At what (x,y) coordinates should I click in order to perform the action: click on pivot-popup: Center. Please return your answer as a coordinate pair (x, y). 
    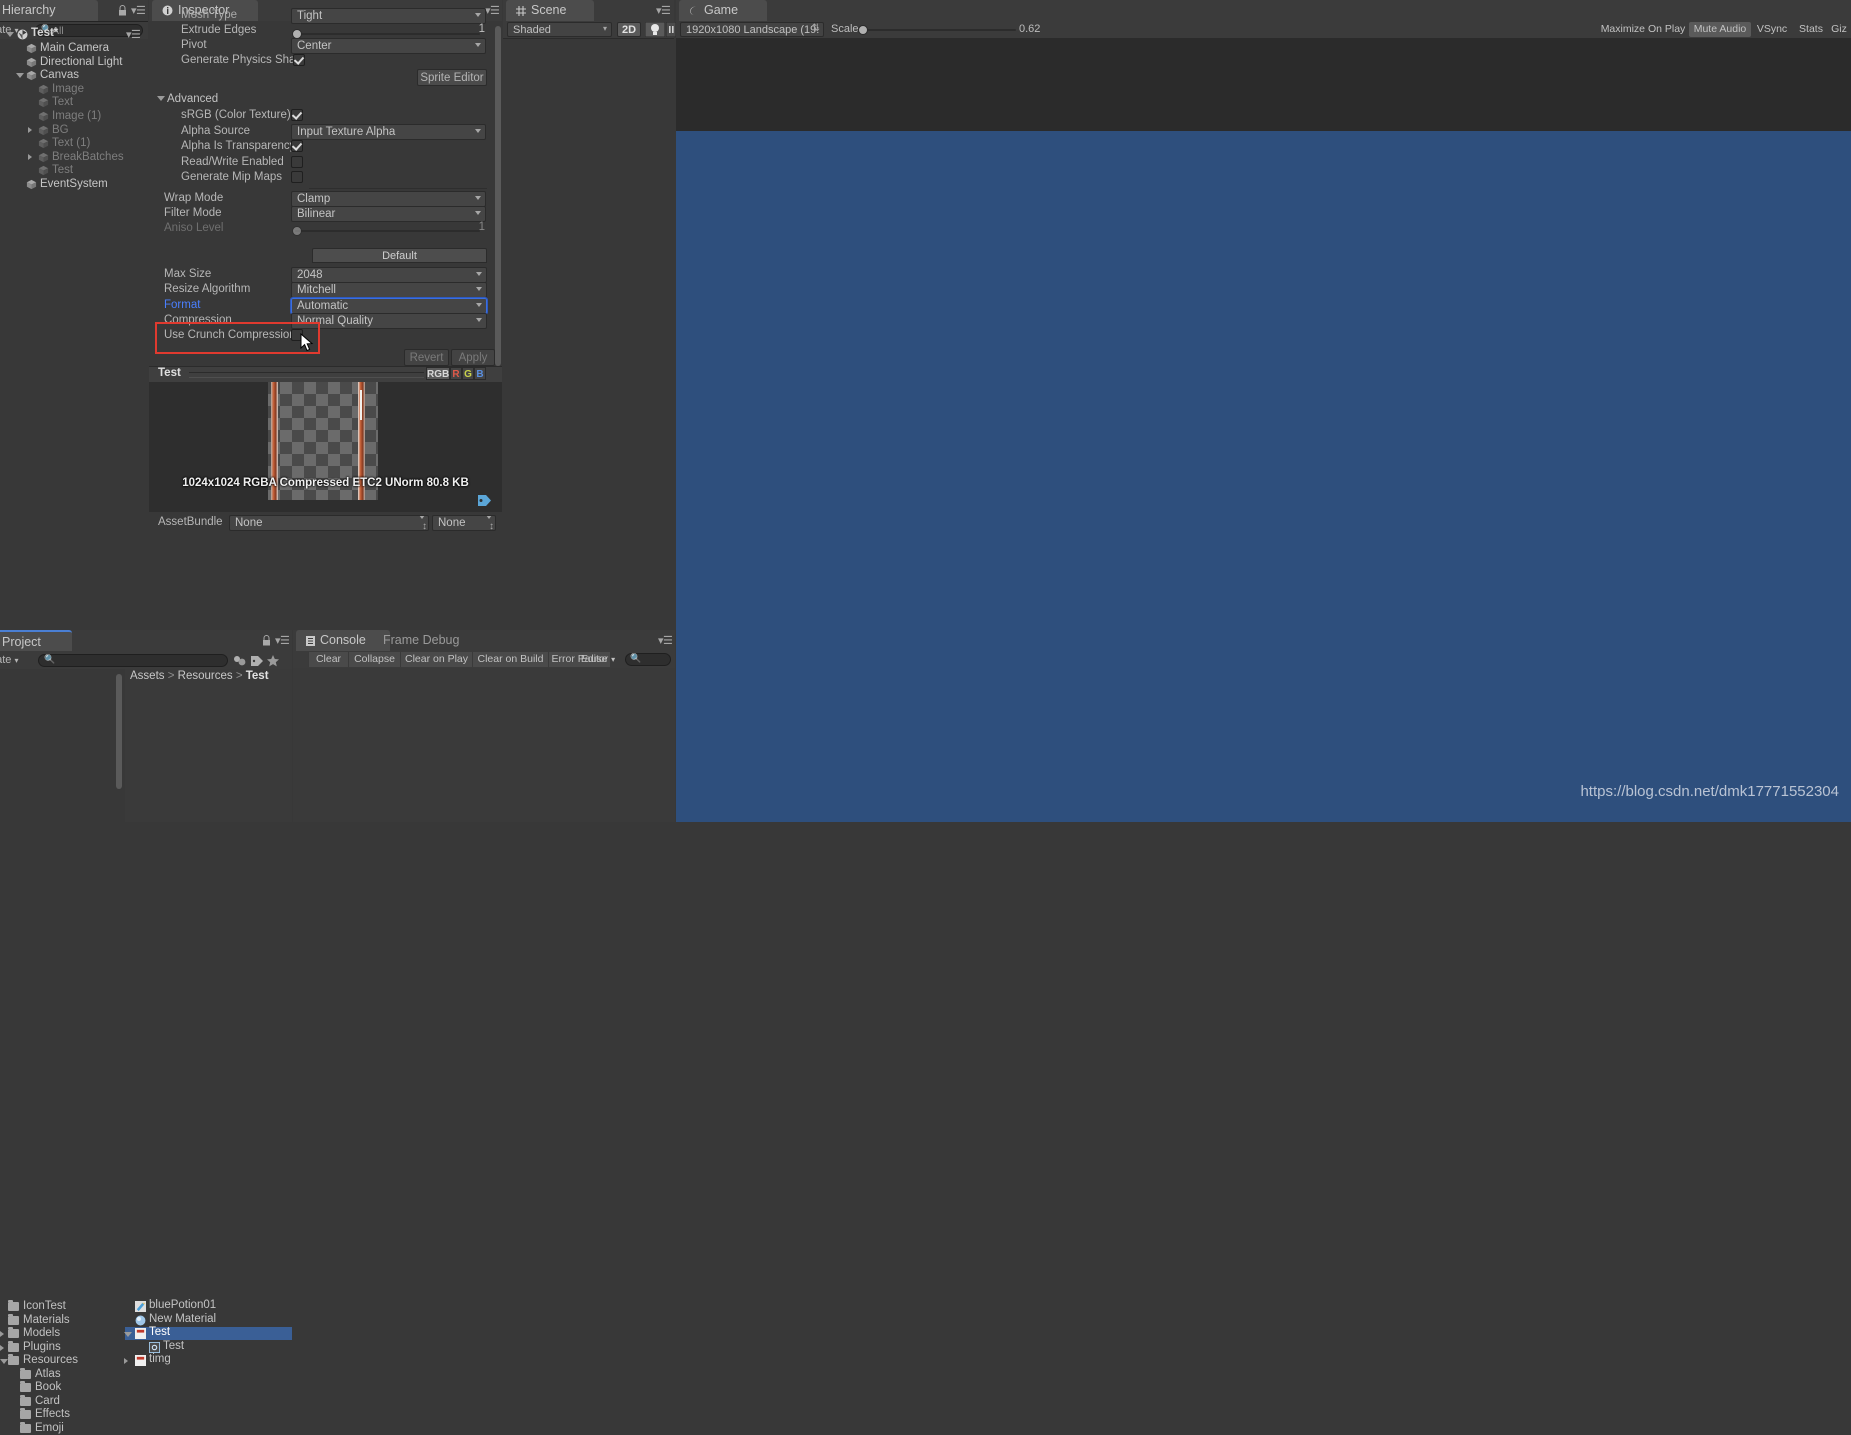
    Looking at the image, I should click on (388, 46).